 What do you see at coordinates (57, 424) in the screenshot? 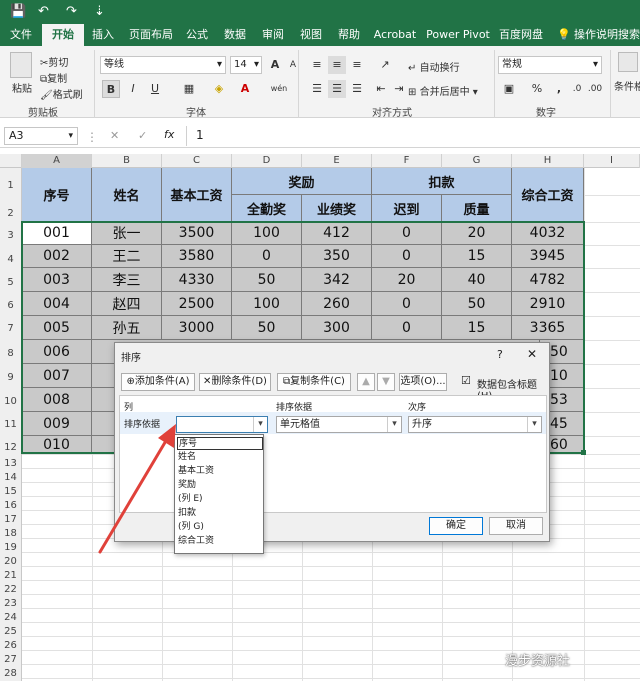
I see `cell-seq: 009` at bounding box center [57, 424].